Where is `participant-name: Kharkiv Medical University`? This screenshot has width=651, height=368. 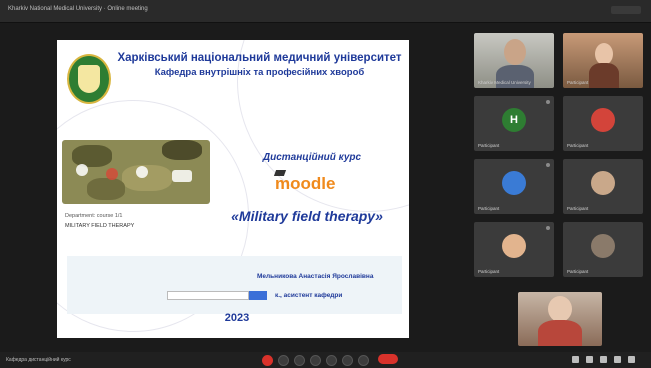 participant-name: Kharkiv Medical University is located at coordinates (504, 82).